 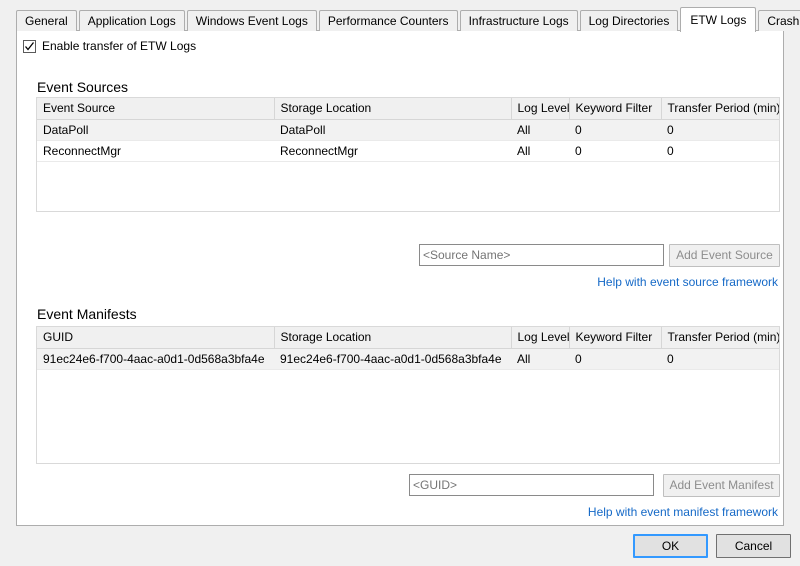 I want to click on event-source-help-link: Help with event source framework, so click(x=687, y=282).